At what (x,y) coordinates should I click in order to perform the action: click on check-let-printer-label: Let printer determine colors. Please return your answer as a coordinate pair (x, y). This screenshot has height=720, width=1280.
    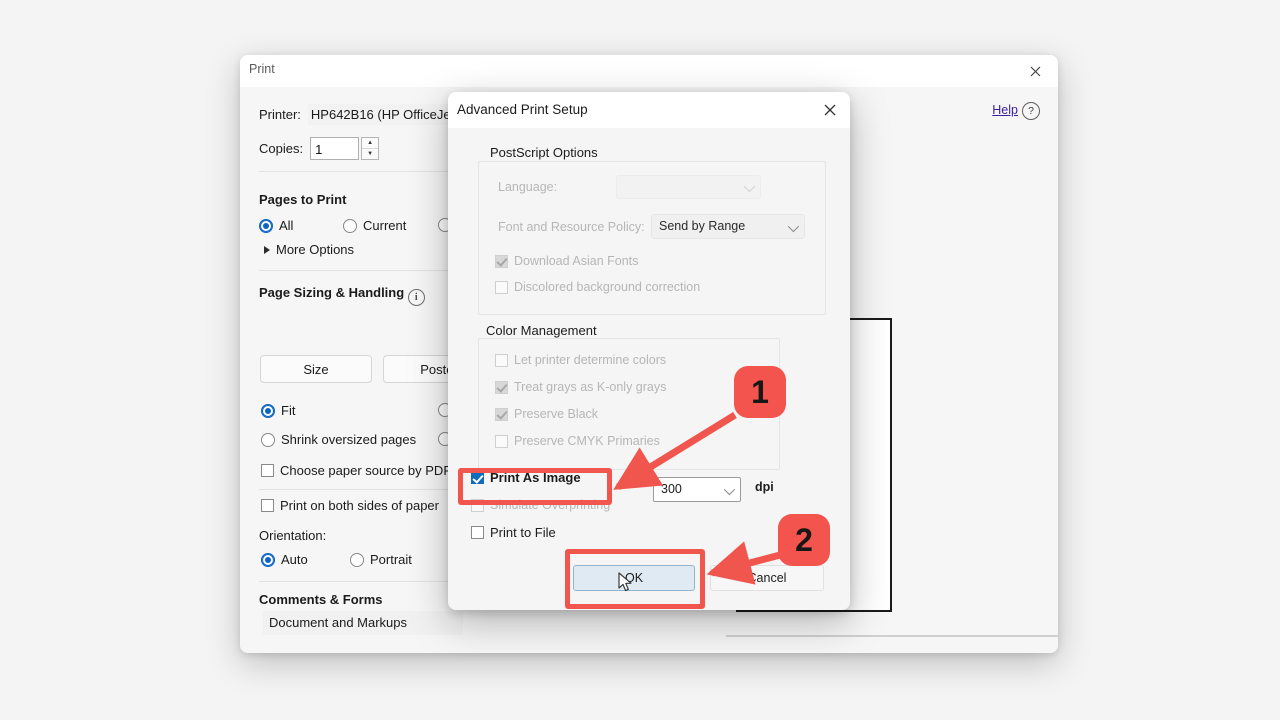
    Looking at the image, I should click on (590, 360).